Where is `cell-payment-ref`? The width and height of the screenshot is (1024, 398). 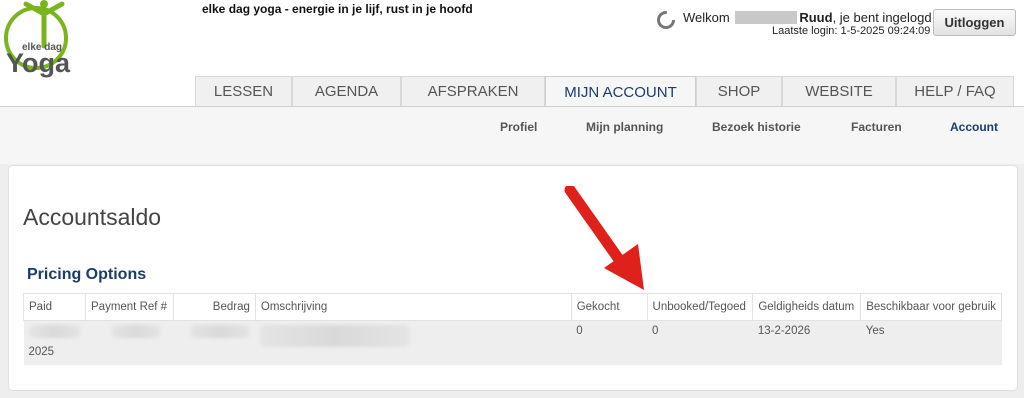 cell-payment-ref is located at coordinates (129, 342).